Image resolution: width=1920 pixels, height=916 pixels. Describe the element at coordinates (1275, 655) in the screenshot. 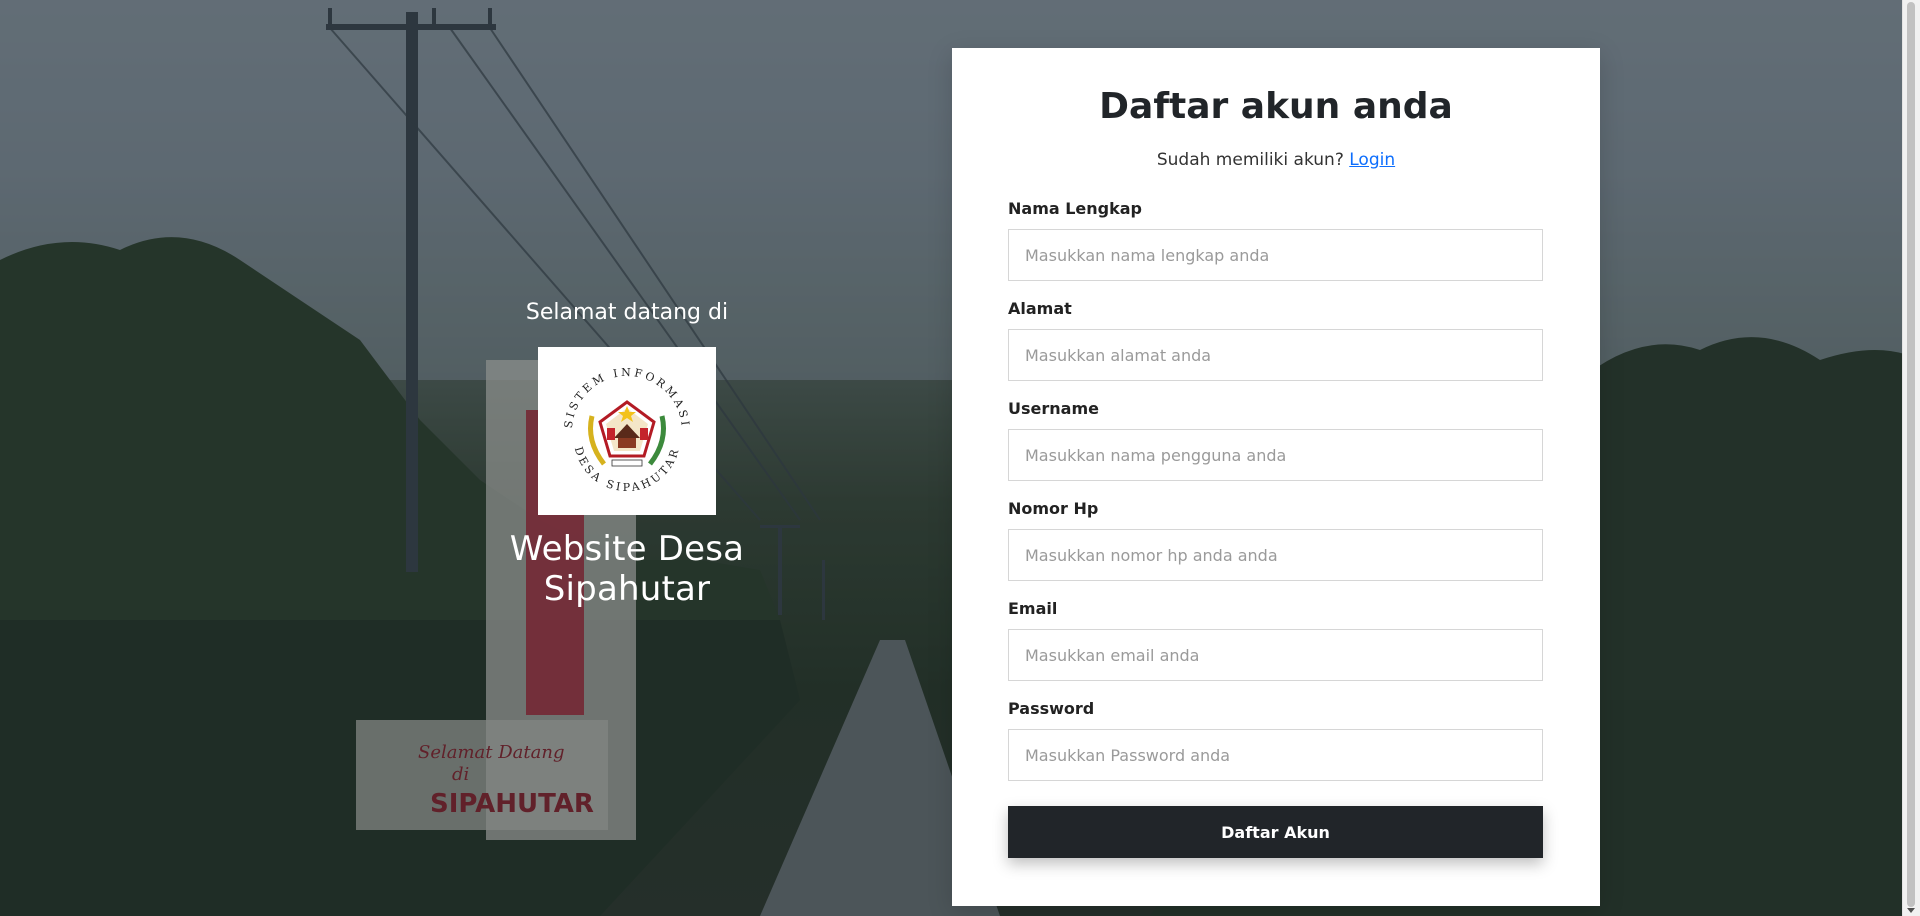

I see `email-input` at that location.